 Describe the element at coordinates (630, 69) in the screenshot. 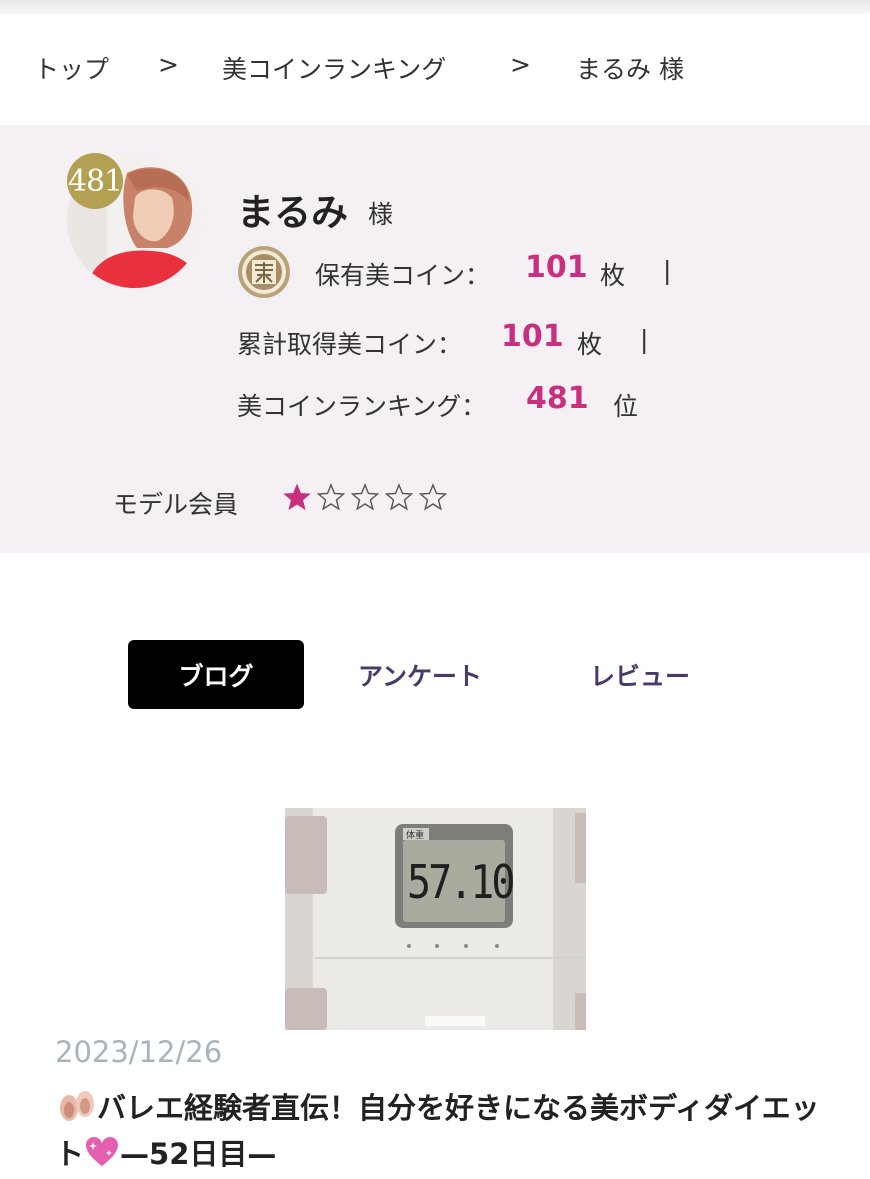

I see `breadcrumb-current: まるみ 様` at that location.